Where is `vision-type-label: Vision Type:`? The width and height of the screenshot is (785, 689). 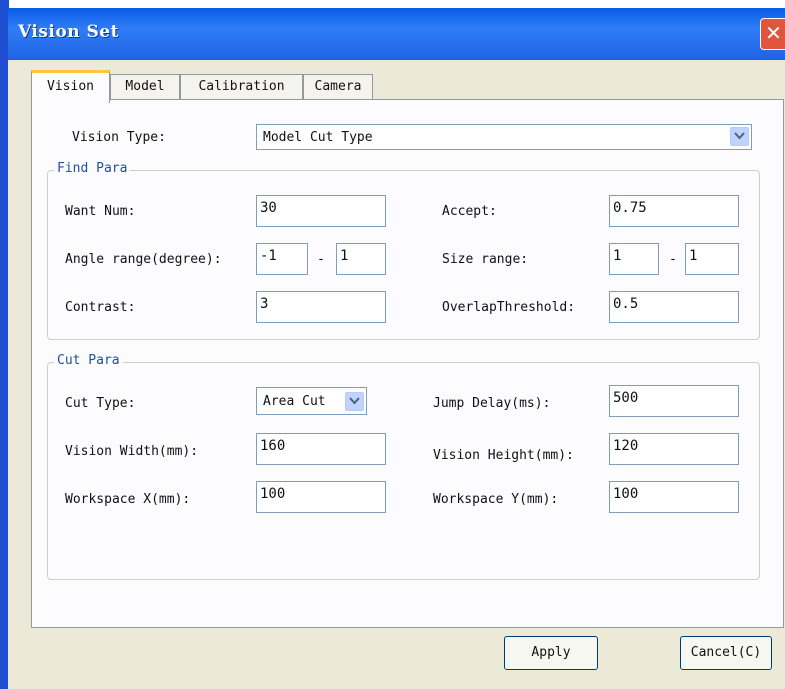 vision-type-label: Vision Type: is located at coordinates (119, 137).